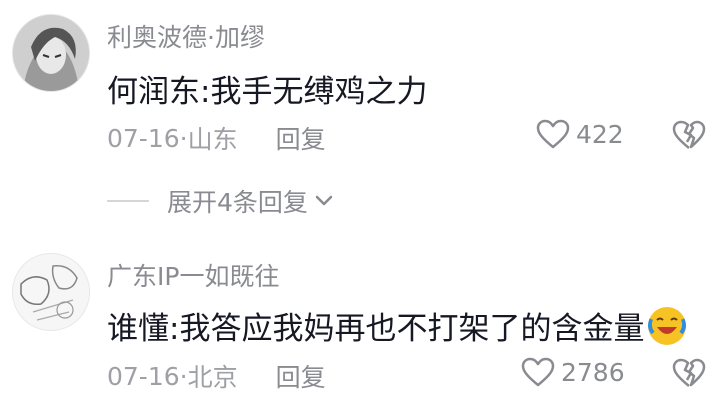 The width and height of the screenshot is (720, 405). What do you see at coordinates (212, 377) in the screenshot?
I see `comment-location: 北京` at bounding box center [212, 377].